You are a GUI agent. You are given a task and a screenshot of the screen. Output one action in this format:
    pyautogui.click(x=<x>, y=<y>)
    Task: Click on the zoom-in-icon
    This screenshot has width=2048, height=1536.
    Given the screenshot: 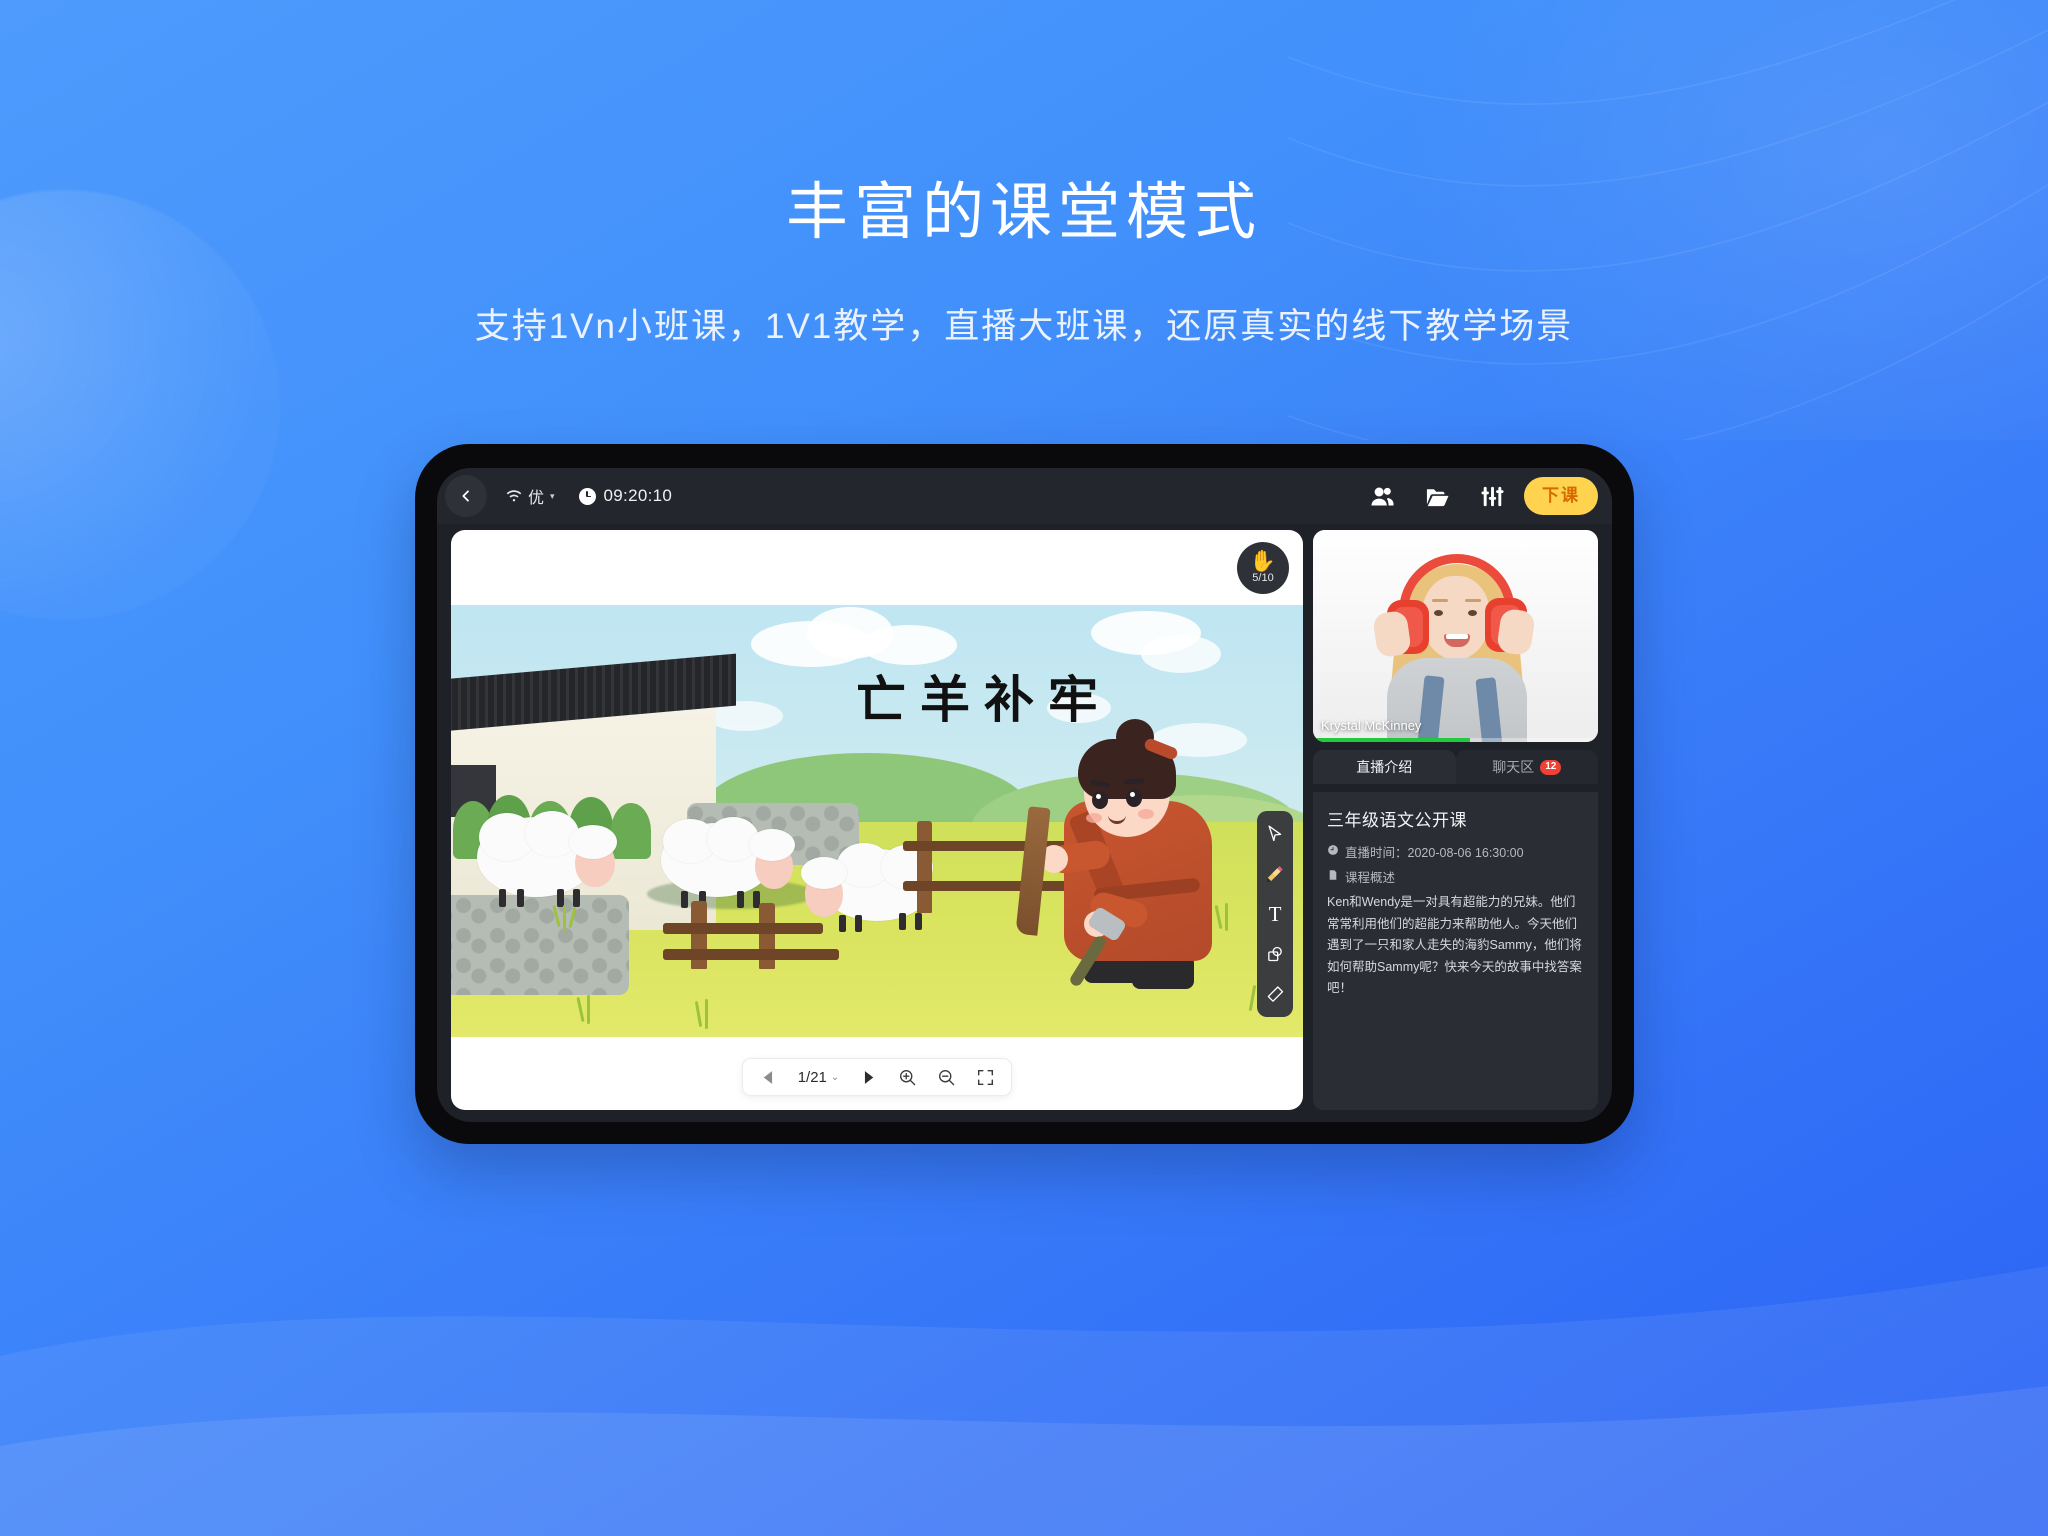 What is the action you would take?
    pyautogui.click(x=908, y=1077)
    